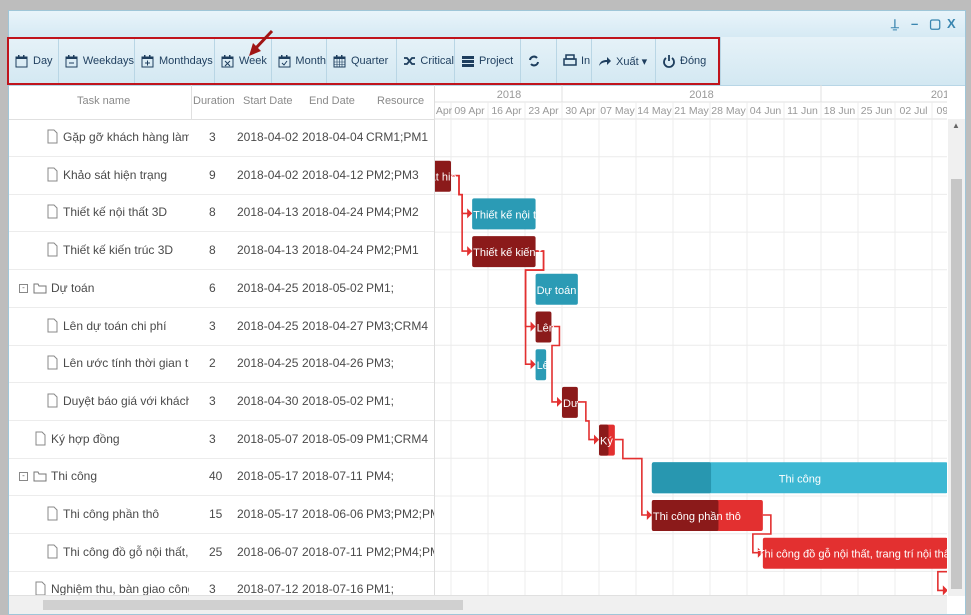 This screenshot has width=971, height=615. What do you see at coordinates (951, 23) in the screenshot?
I see `close-icon: X` at bounding box center [951, 23].